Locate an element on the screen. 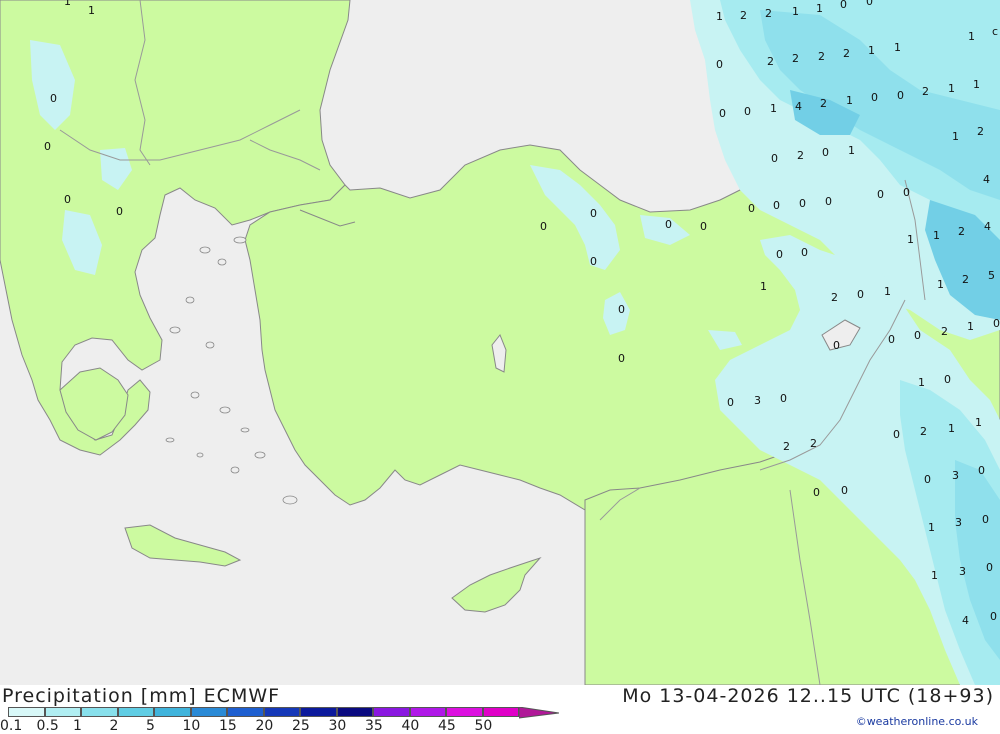 This screenshot has width=1000, height=734. scale-tick-label: 40 is located at coordinates (410, 726).